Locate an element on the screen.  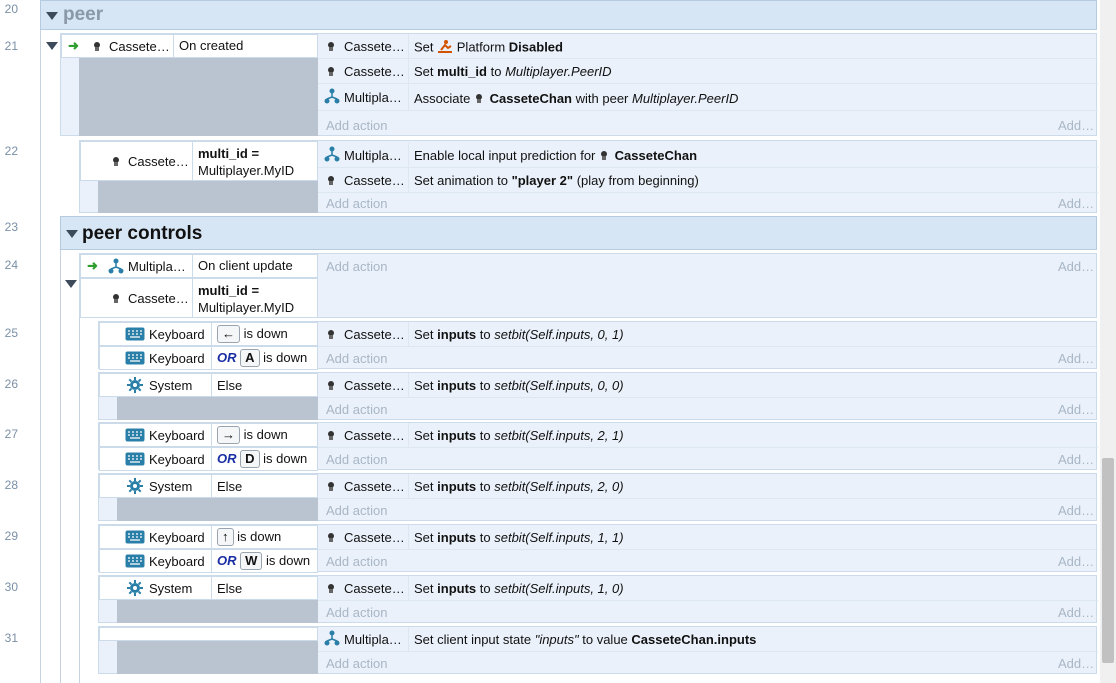
condition: ➜ Multipla… On client update is located at coordinates (199, 266).